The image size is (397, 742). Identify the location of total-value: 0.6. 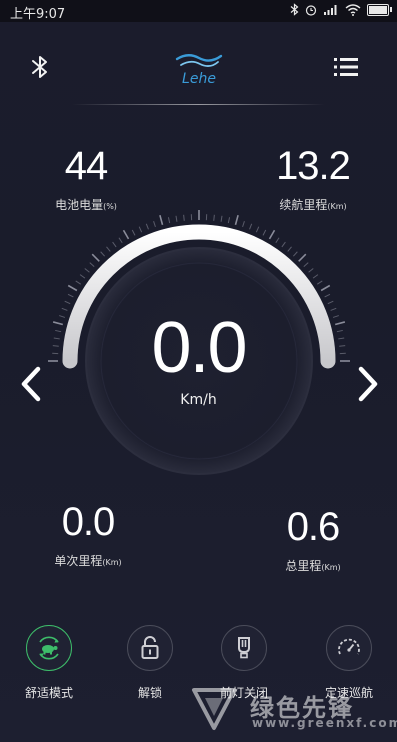
(313, 527).